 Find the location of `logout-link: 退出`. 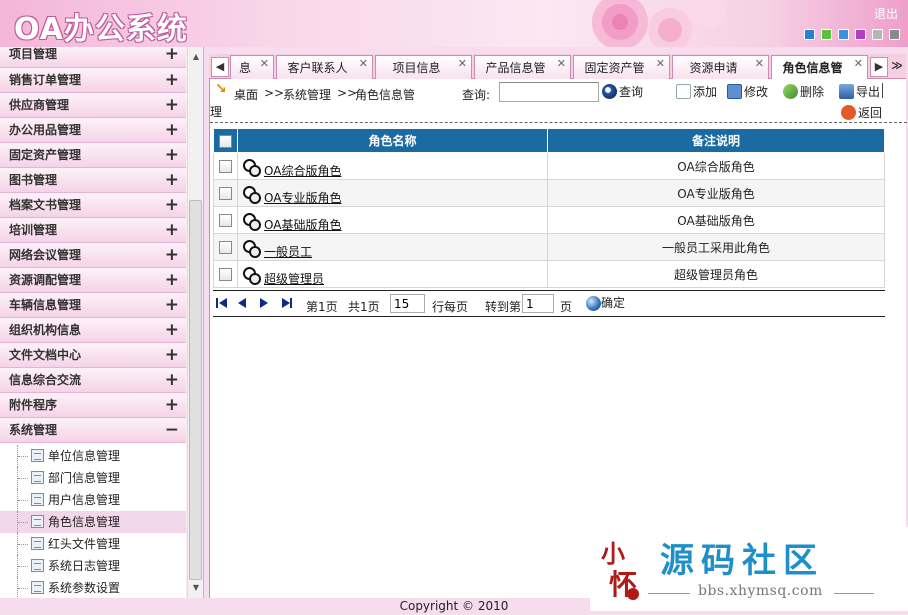

logout-link: 退出 is located at coordinates (886, 13).